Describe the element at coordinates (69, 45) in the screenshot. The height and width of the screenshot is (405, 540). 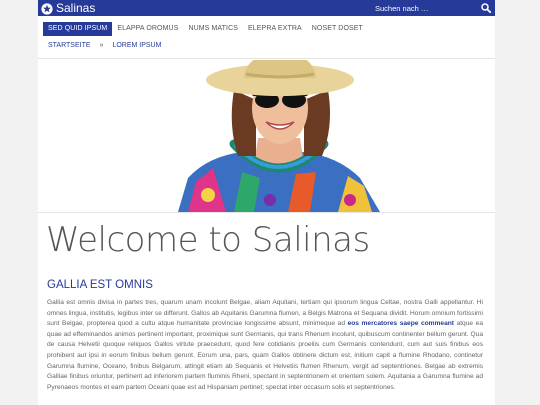
I see `breadcrumb-home: STARTSEITE` at that location.